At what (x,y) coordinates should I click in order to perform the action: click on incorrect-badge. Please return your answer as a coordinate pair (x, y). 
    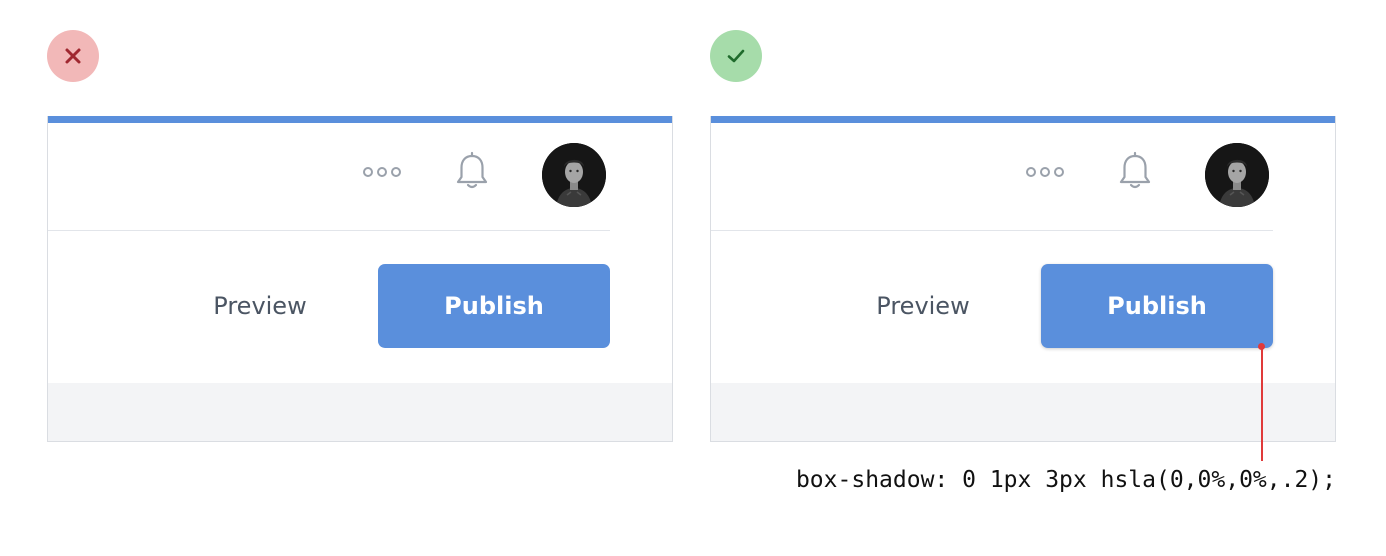
    Looking at the image, I should click on (73, 56).